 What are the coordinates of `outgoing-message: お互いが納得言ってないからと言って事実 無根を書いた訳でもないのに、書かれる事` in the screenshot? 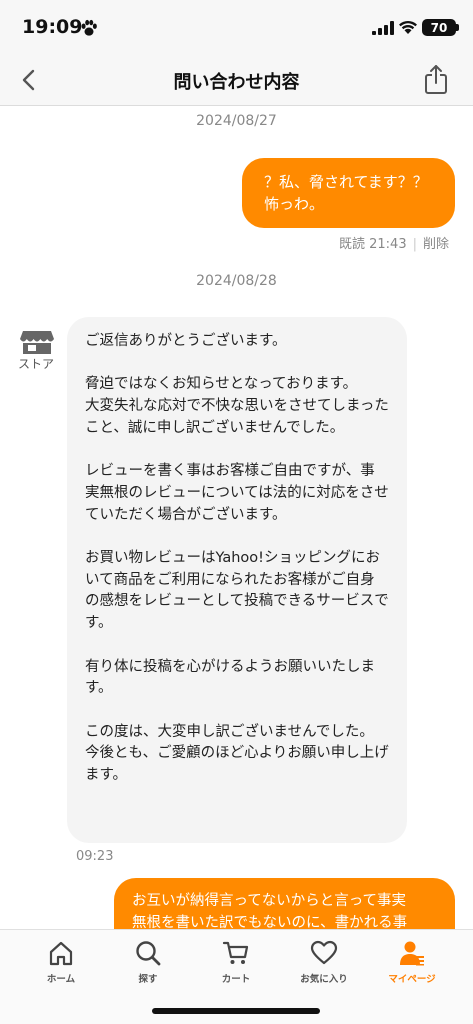 It's located at (284, 903).